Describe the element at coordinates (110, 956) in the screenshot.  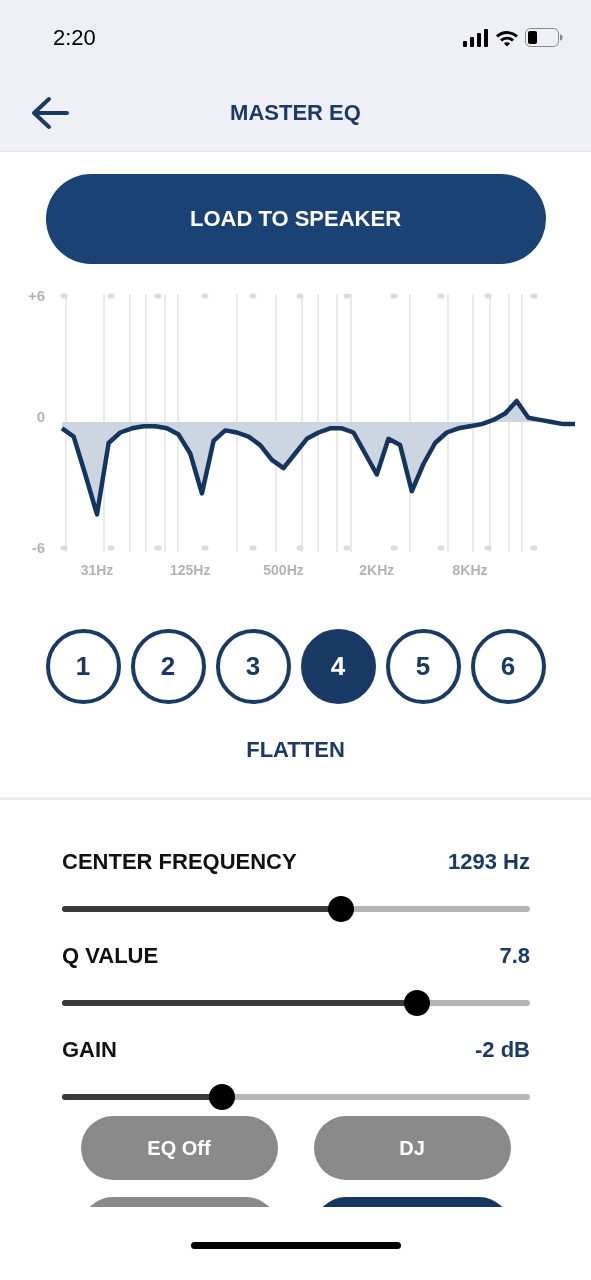
I see `parameter-label: Q VALUE` at that location.